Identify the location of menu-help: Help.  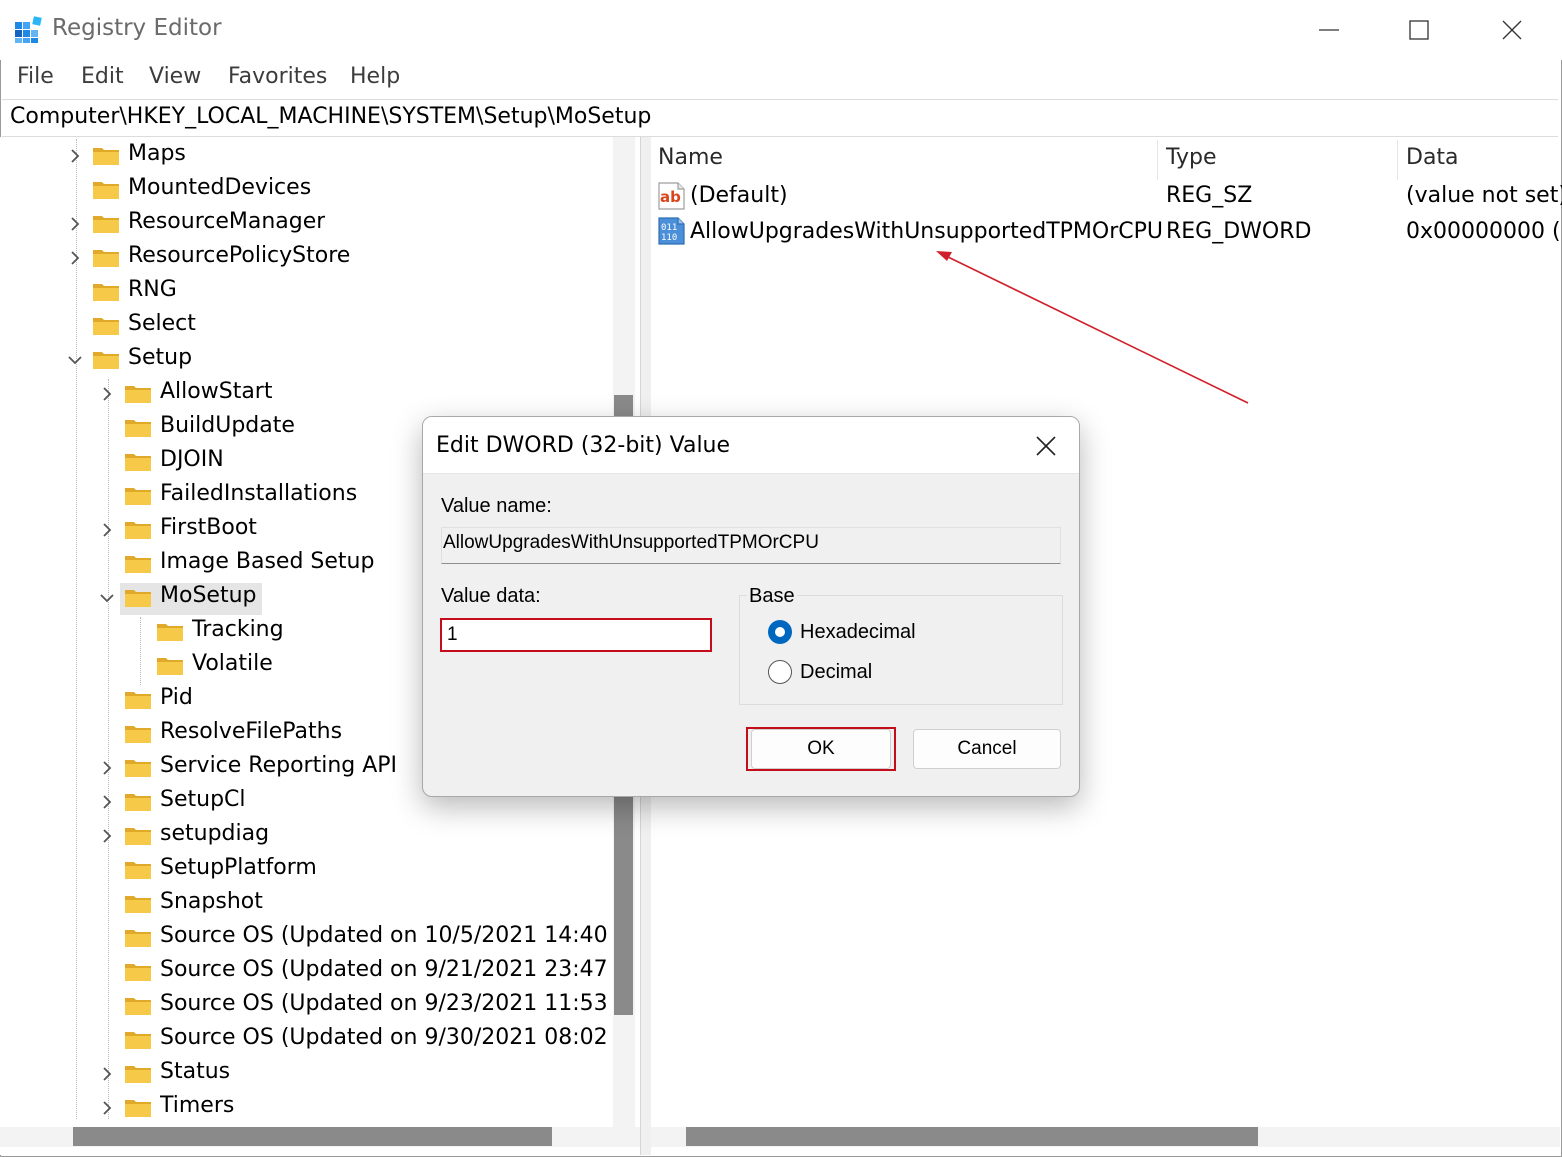
(375, 76).